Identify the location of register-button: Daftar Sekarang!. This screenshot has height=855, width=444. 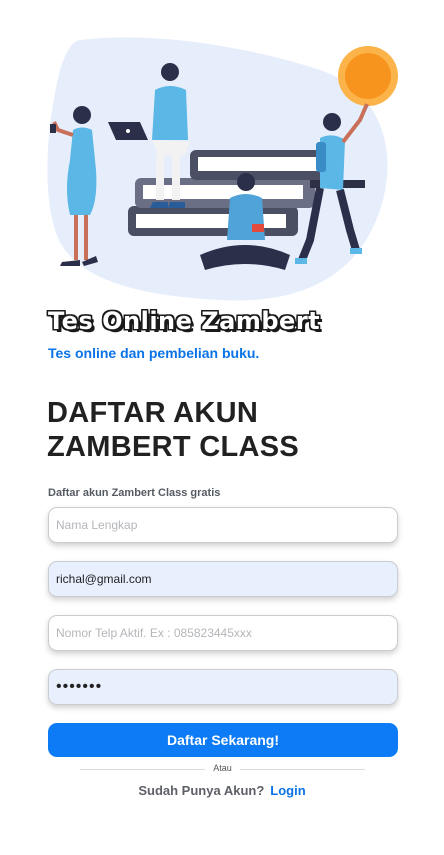
(223, 740).